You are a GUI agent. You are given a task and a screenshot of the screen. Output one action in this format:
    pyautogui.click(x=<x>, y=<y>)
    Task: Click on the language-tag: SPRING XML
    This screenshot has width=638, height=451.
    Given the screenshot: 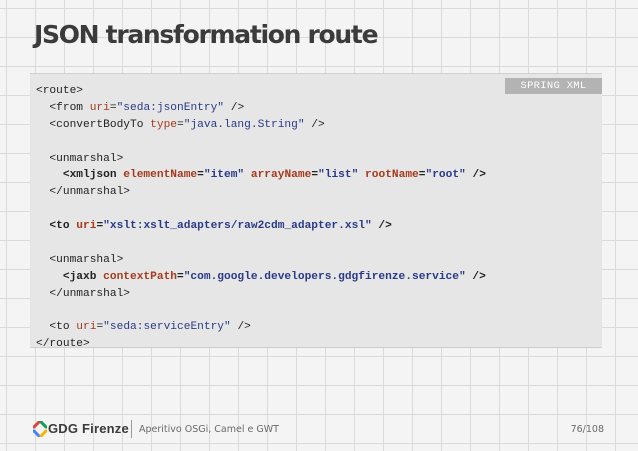 What is the action you would take?
    pyautogui.click(x=553, y=86)
    